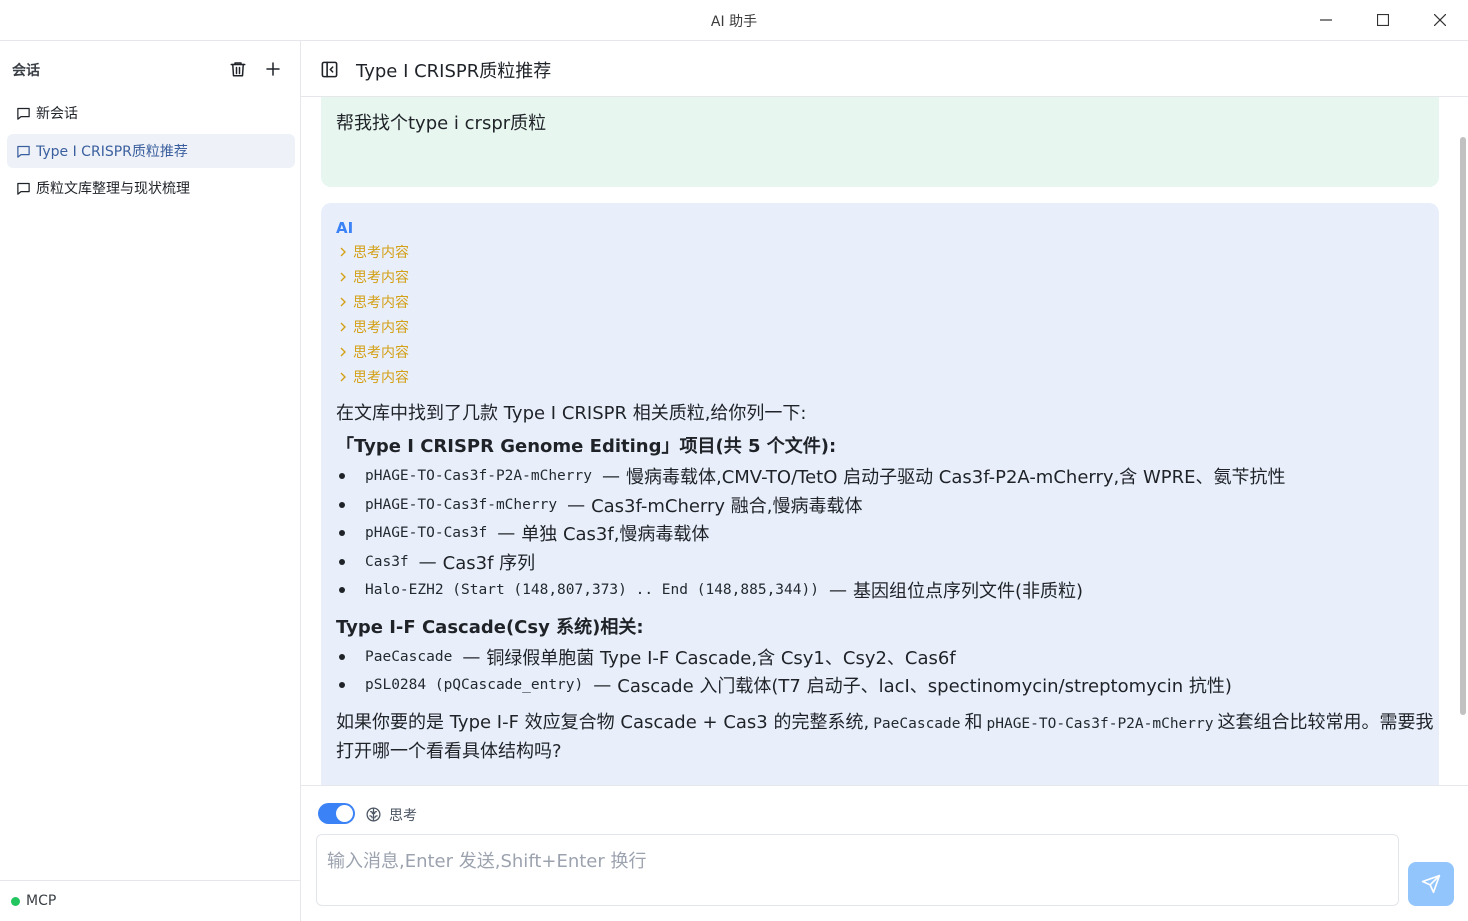  What do you see at coordinates (57, 114) in the screenshot?
I see `sidebar-item-label: 新会话` at bounding box center [57, 114].